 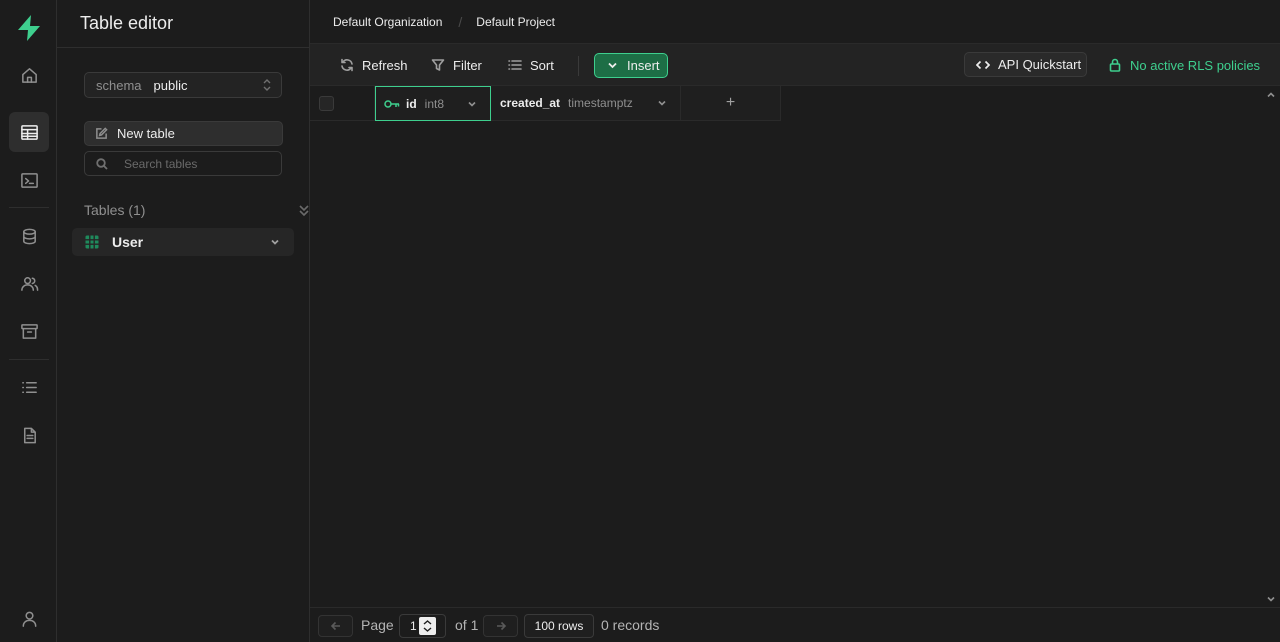 What do you see at coordinates (731, 103) in the screenshot?
I see `add-column-button: +` at bounding box center [731, 103].